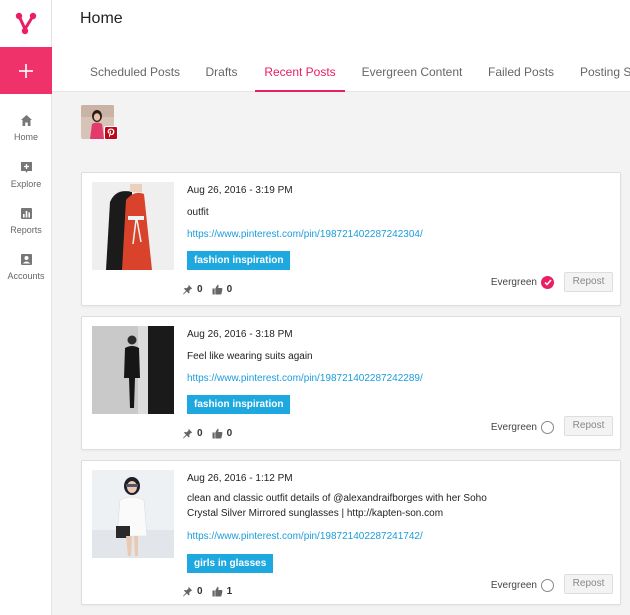  I want to click on post-date: Aug 26, 2016 - 1:12 PM, so click(240, 478).